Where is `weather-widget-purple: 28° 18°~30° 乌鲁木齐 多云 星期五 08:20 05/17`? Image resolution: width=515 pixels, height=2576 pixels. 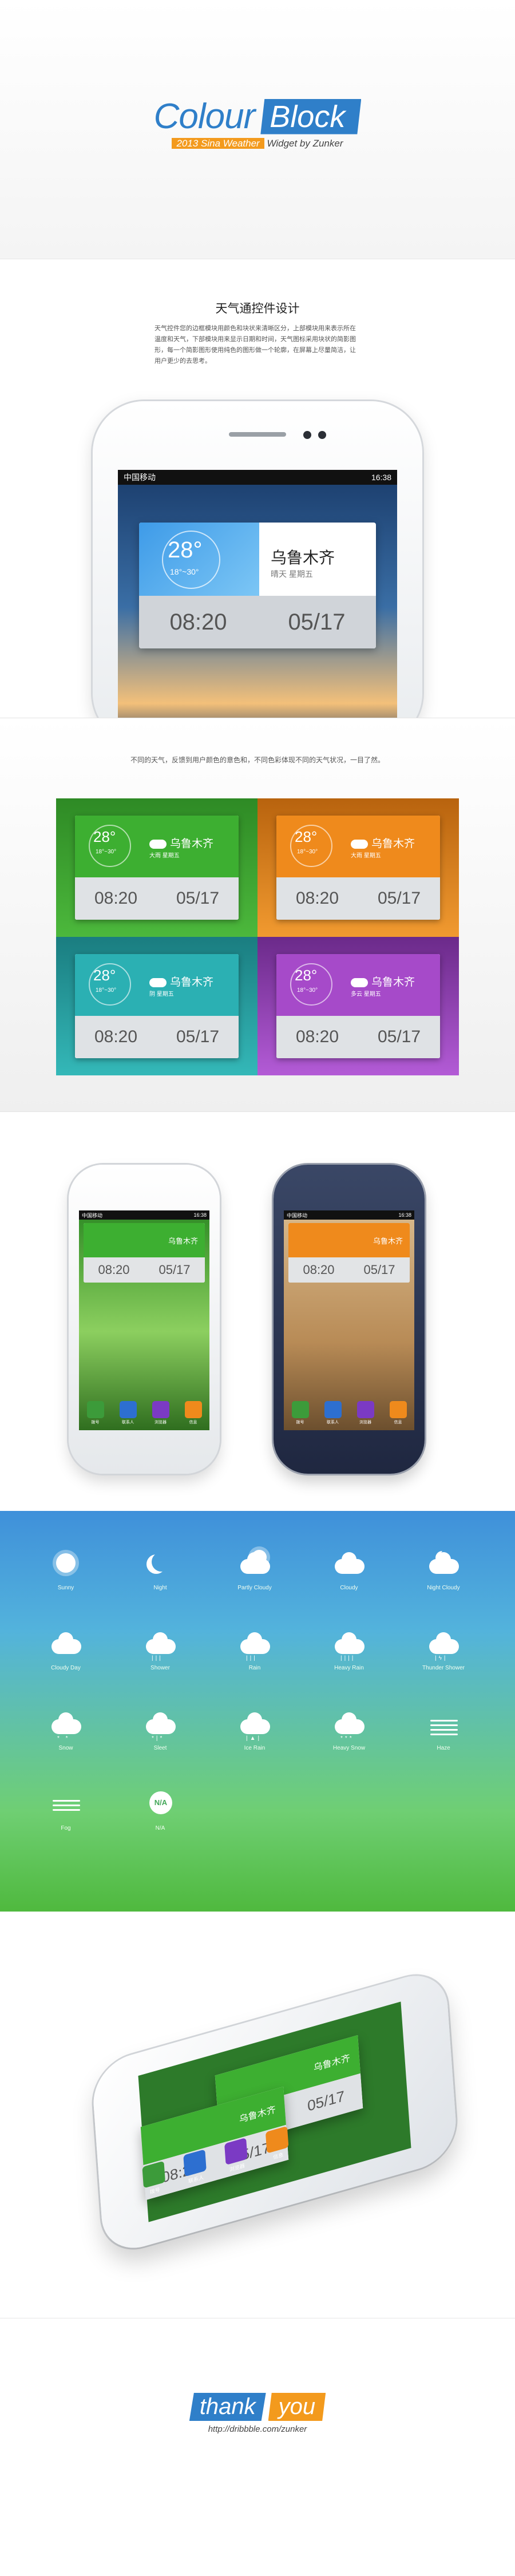
weather-widget-purple: 28° 18°~30° 乌鲁木齐 多云 星期五 08:20 05/17 is located at coordinates (358, 1006).